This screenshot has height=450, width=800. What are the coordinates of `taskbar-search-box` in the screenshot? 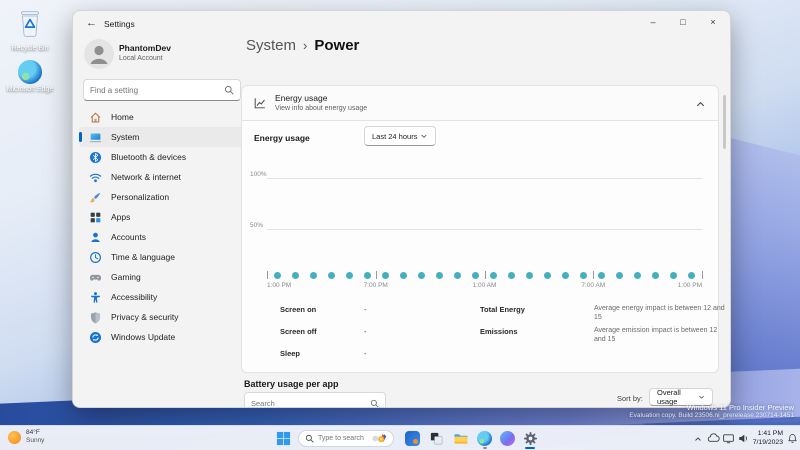 It's located at (346, 438).